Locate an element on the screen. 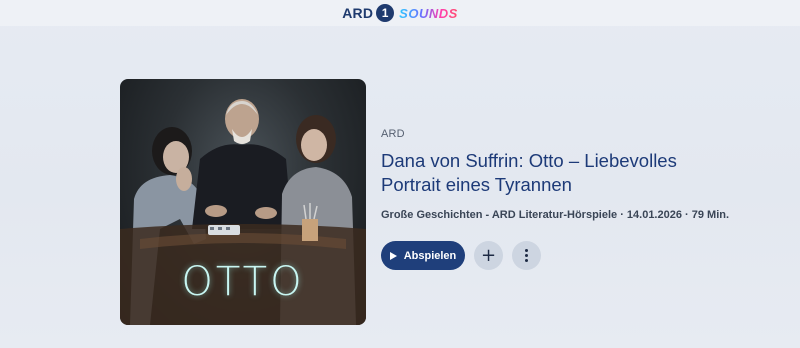 The height and width of the screenshot is (348, 800). more-vertical-icon is located at coordinates (526, 255).